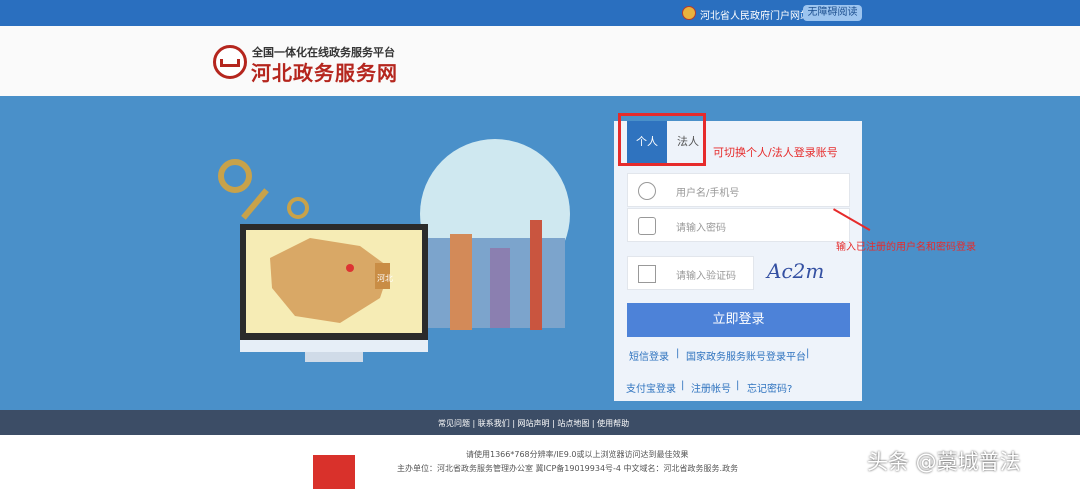  Describe the element at coordinates (775, 152) in the screenshot. I see `annotation-switch-note: 可切换个人/法人登录账号` at that location.